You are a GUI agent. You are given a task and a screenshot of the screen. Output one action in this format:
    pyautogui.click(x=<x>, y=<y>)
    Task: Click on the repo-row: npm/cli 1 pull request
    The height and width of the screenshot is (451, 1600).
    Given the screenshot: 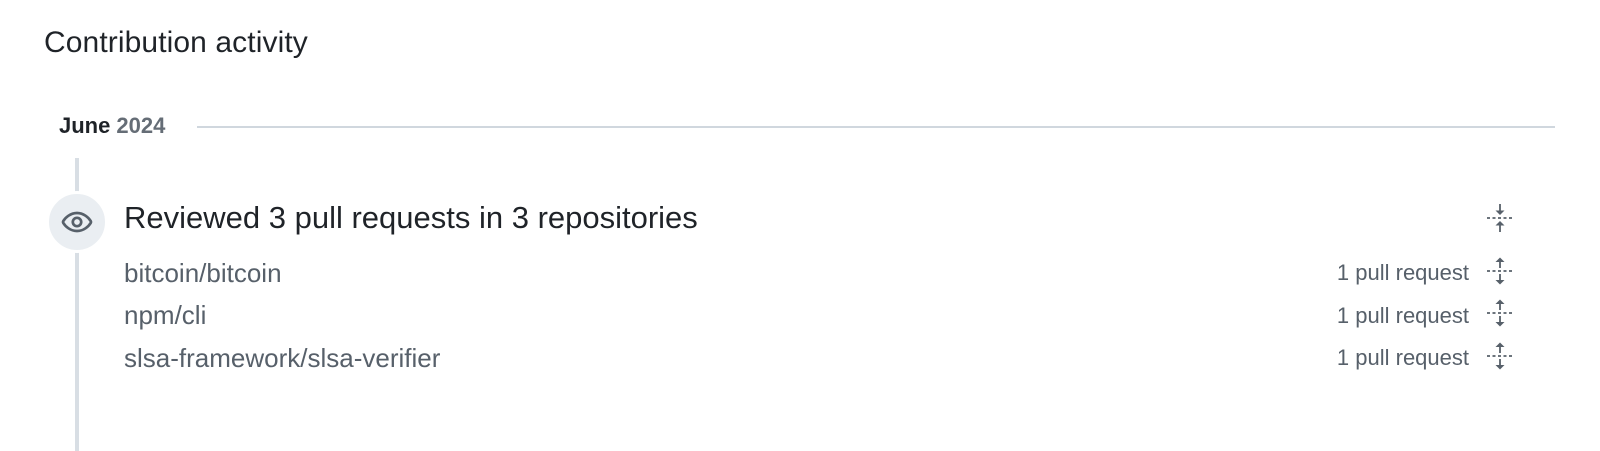 What is the action you would take?
    pyautogui.click(x=820, y=316)
    